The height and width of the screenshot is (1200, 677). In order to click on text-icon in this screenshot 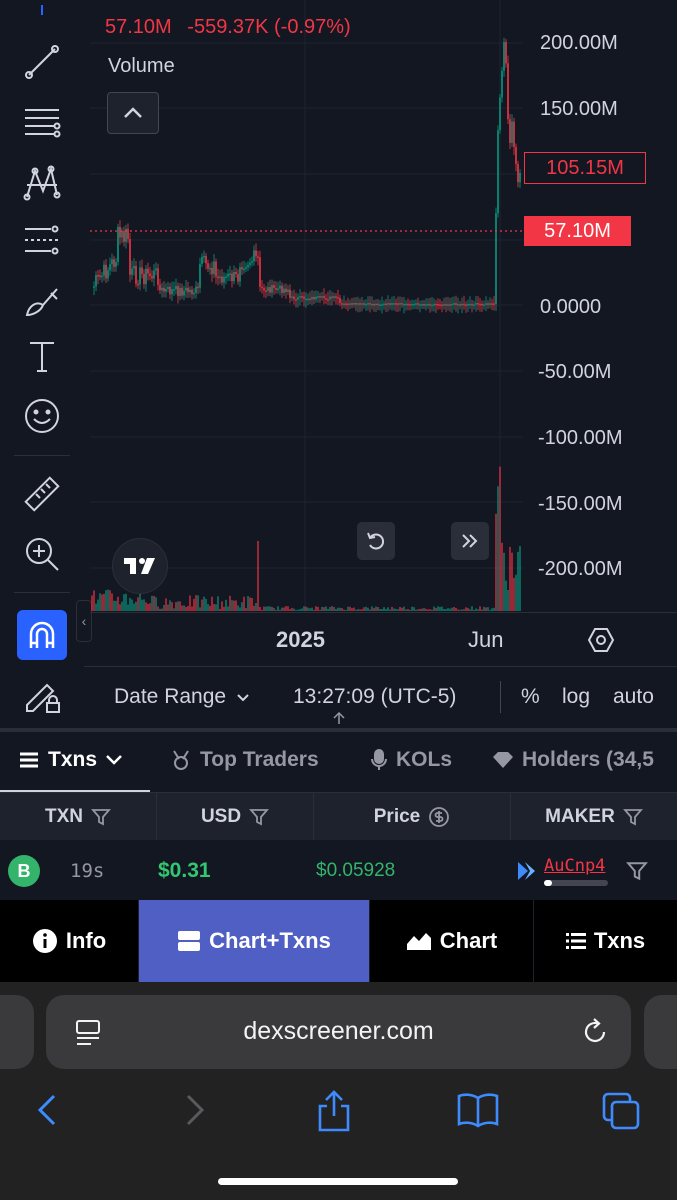, I will do `click(42, 356)`.